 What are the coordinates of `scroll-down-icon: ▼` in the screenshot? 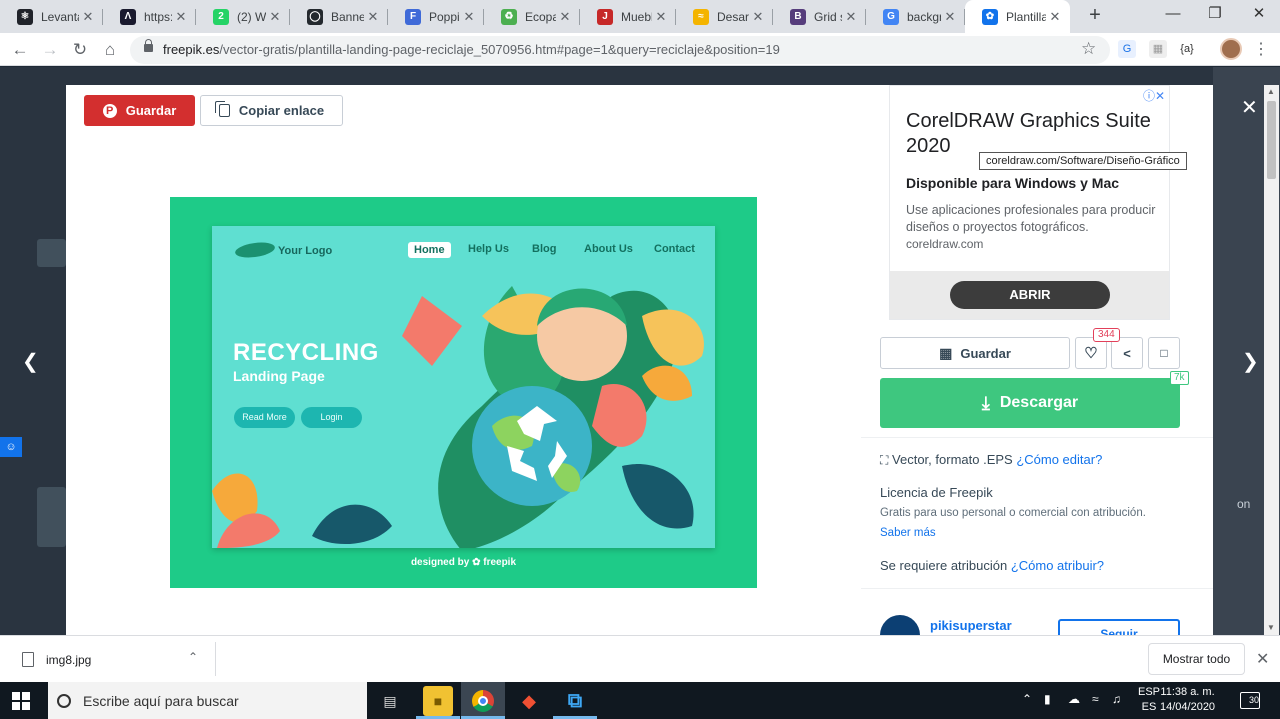 It's located at (1271, 627).